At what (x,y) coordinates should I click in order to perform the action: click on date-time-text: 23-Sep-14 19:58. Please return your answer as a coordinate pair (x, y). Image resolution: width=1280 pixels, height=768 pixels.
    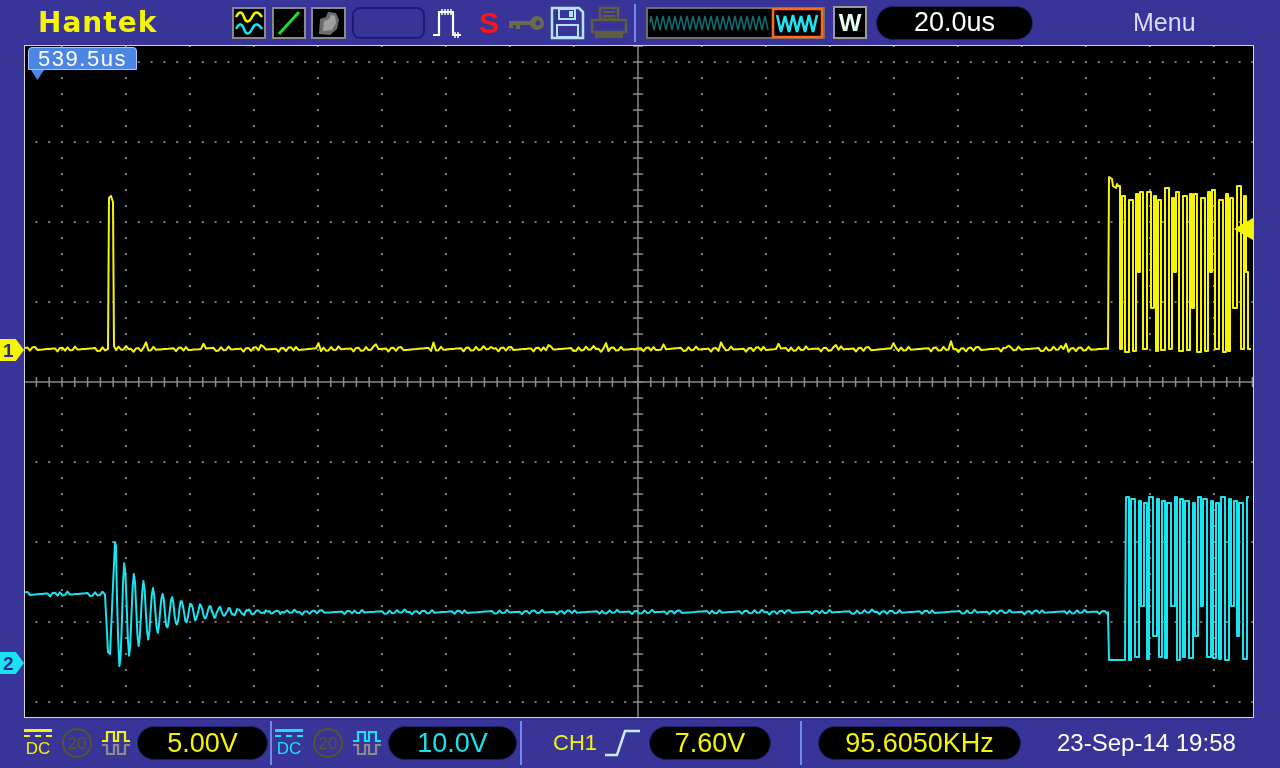
    Looking at the image, I should click on (1146, 743).